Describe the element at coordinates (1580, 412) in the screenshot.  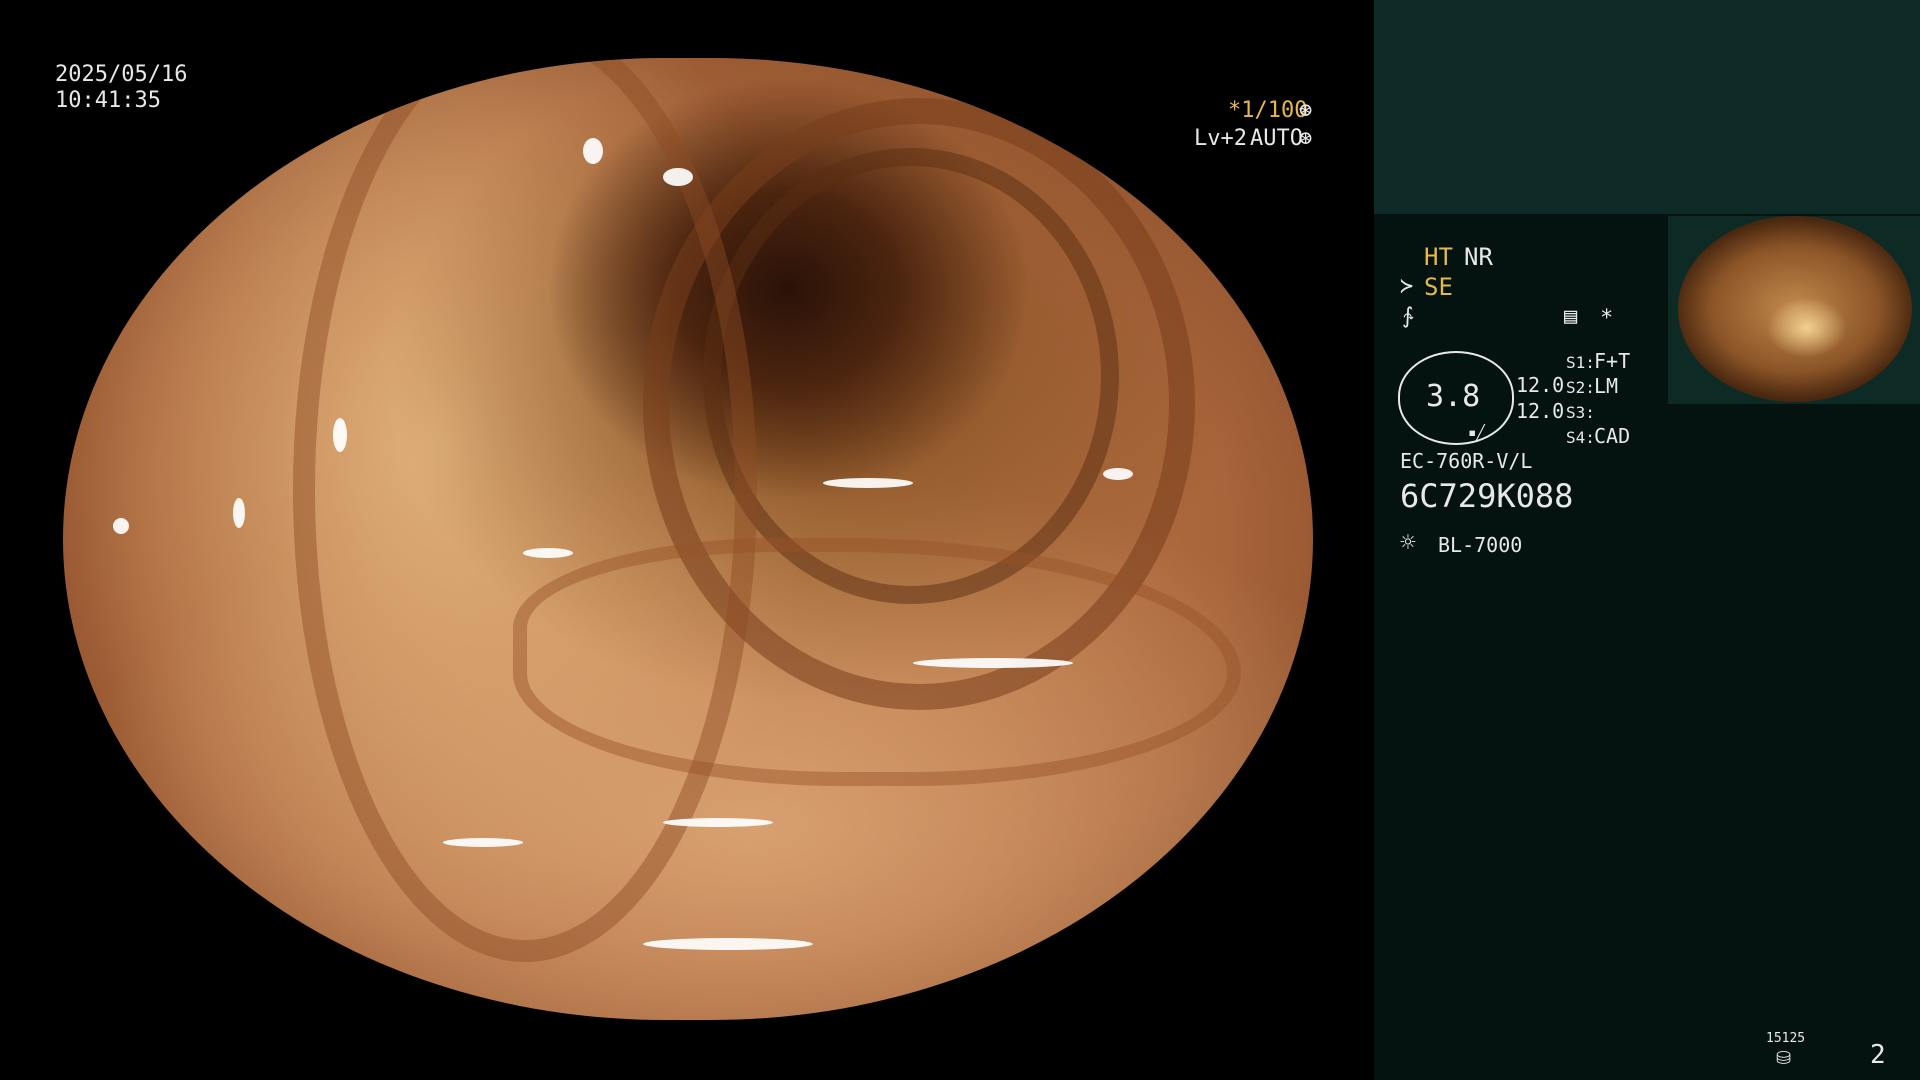
I see `s3-key: S3:` at that location.